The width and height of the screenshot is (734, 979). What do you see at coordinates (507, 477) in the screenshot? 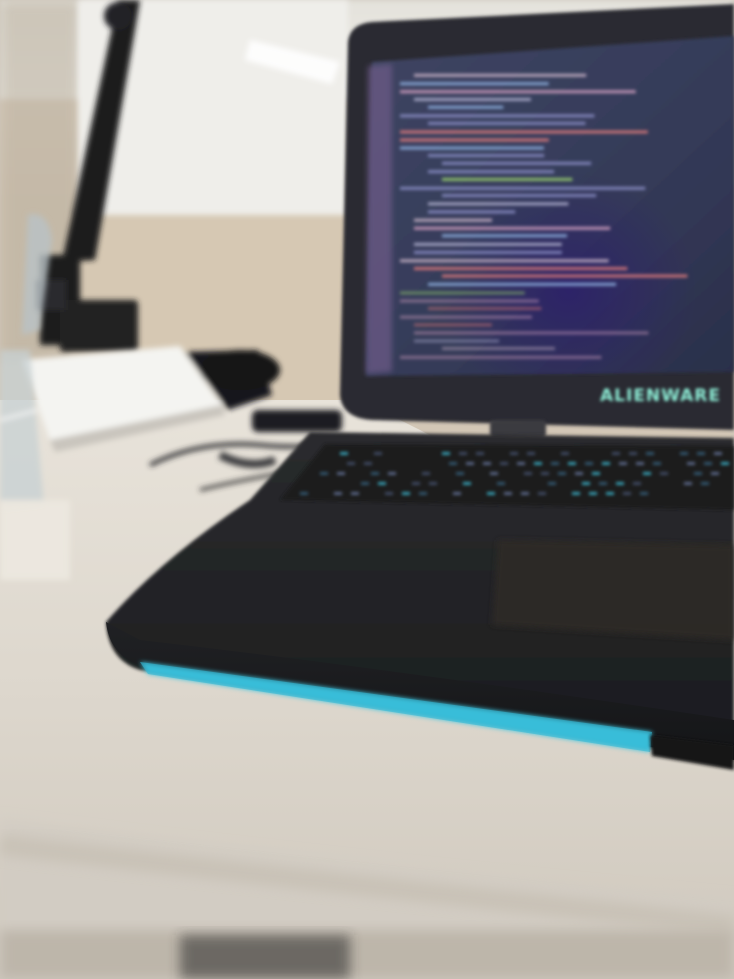
I see `keyboard` at bounding box center [507, 477].